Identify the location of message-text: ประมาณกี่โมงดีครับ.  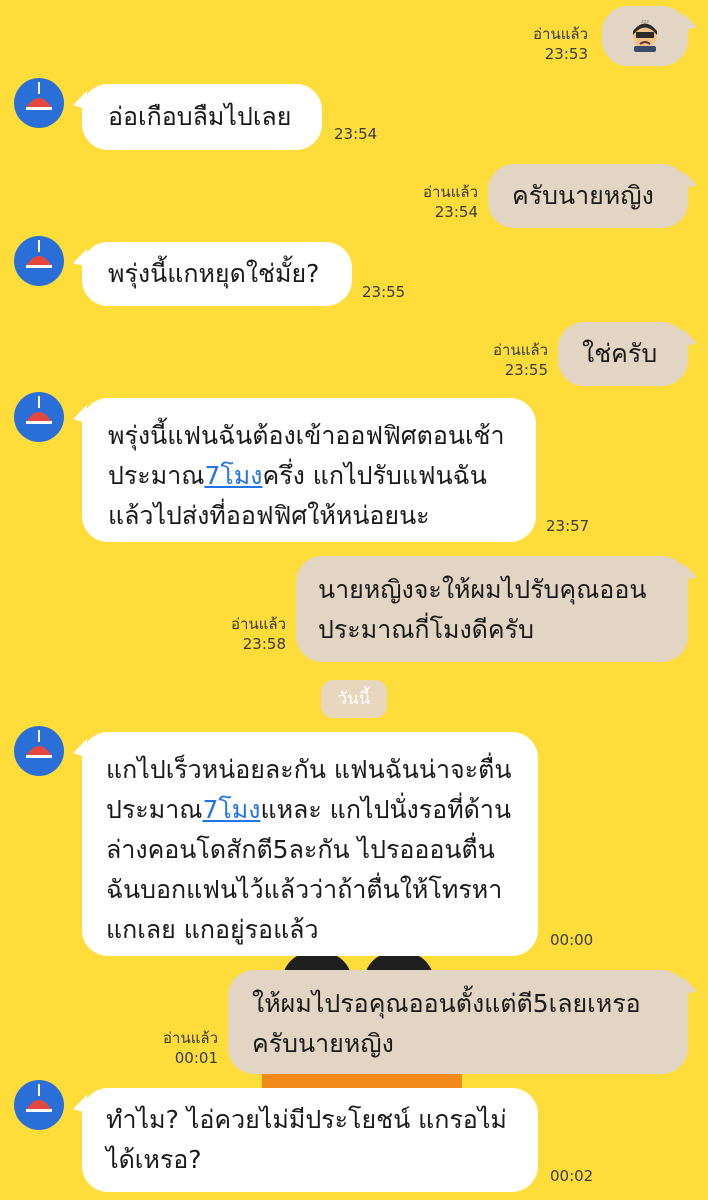
(426, 629).